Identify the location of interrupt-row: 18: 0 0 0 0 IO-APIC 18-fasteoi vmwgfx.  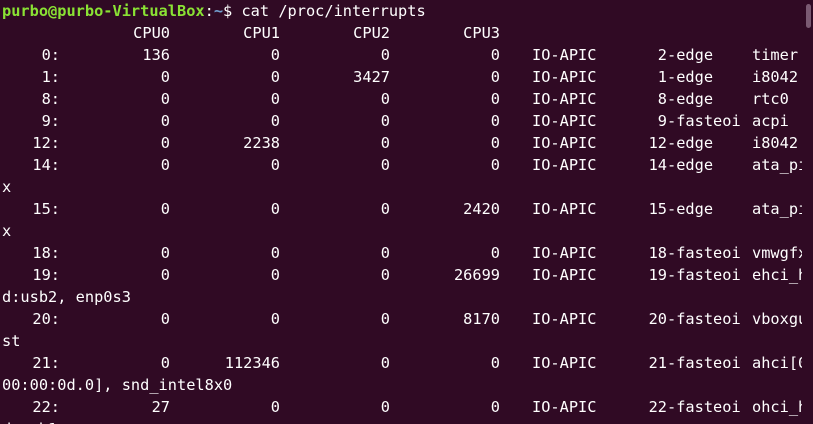
(402, 253).